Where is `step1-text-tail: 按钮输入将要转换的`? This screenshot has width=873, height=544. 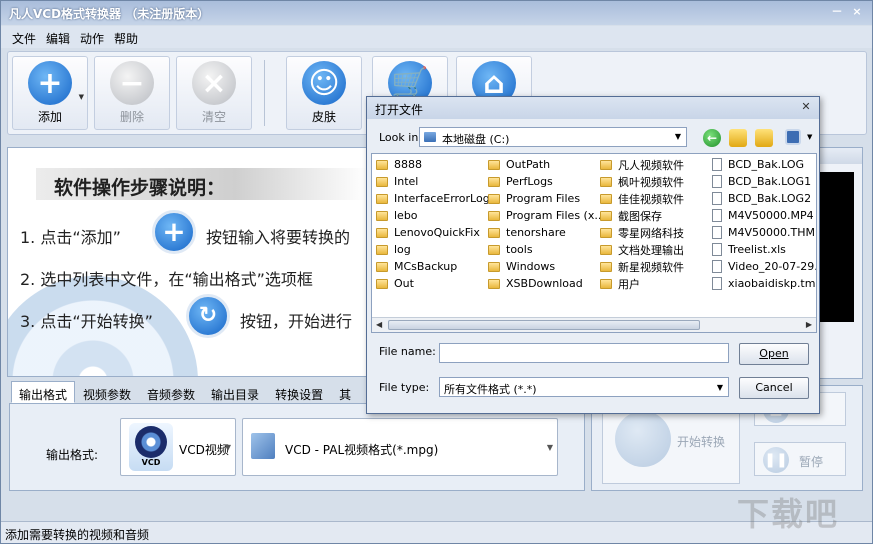
step1-text-tail: 按钮输入将要转换的 is located at coordinates (278, 237).